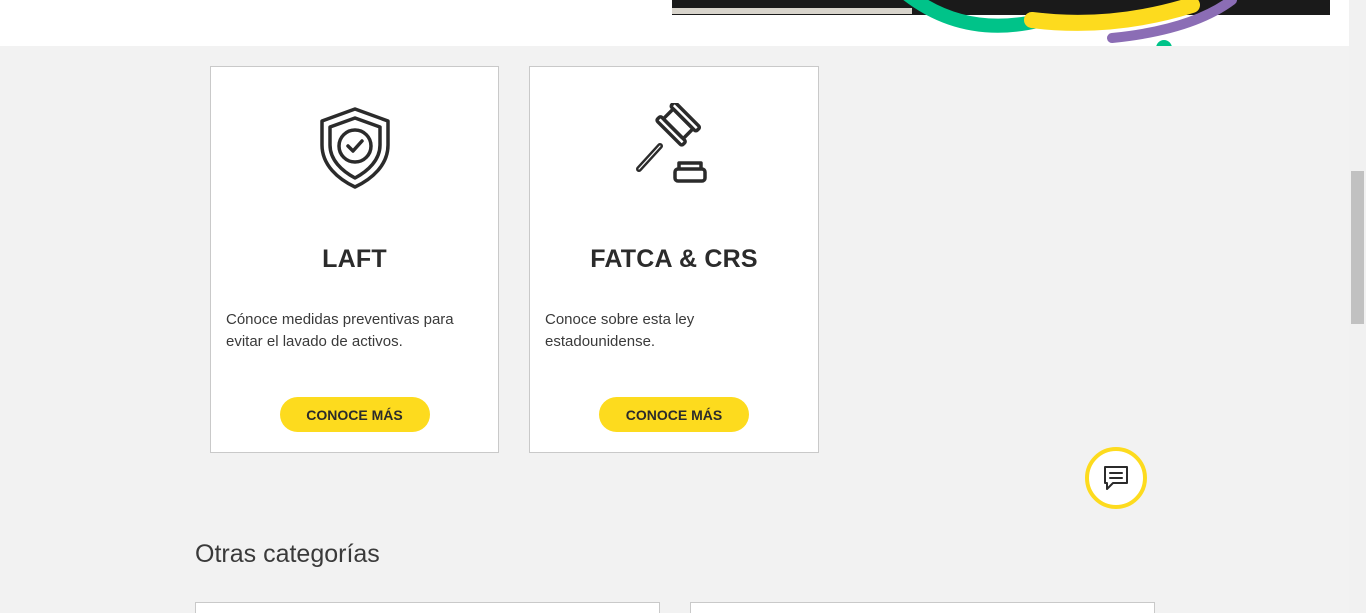  Describe the element at coordinates (355, 148) in the screenshot. I see `shield-check-icon` at that location.